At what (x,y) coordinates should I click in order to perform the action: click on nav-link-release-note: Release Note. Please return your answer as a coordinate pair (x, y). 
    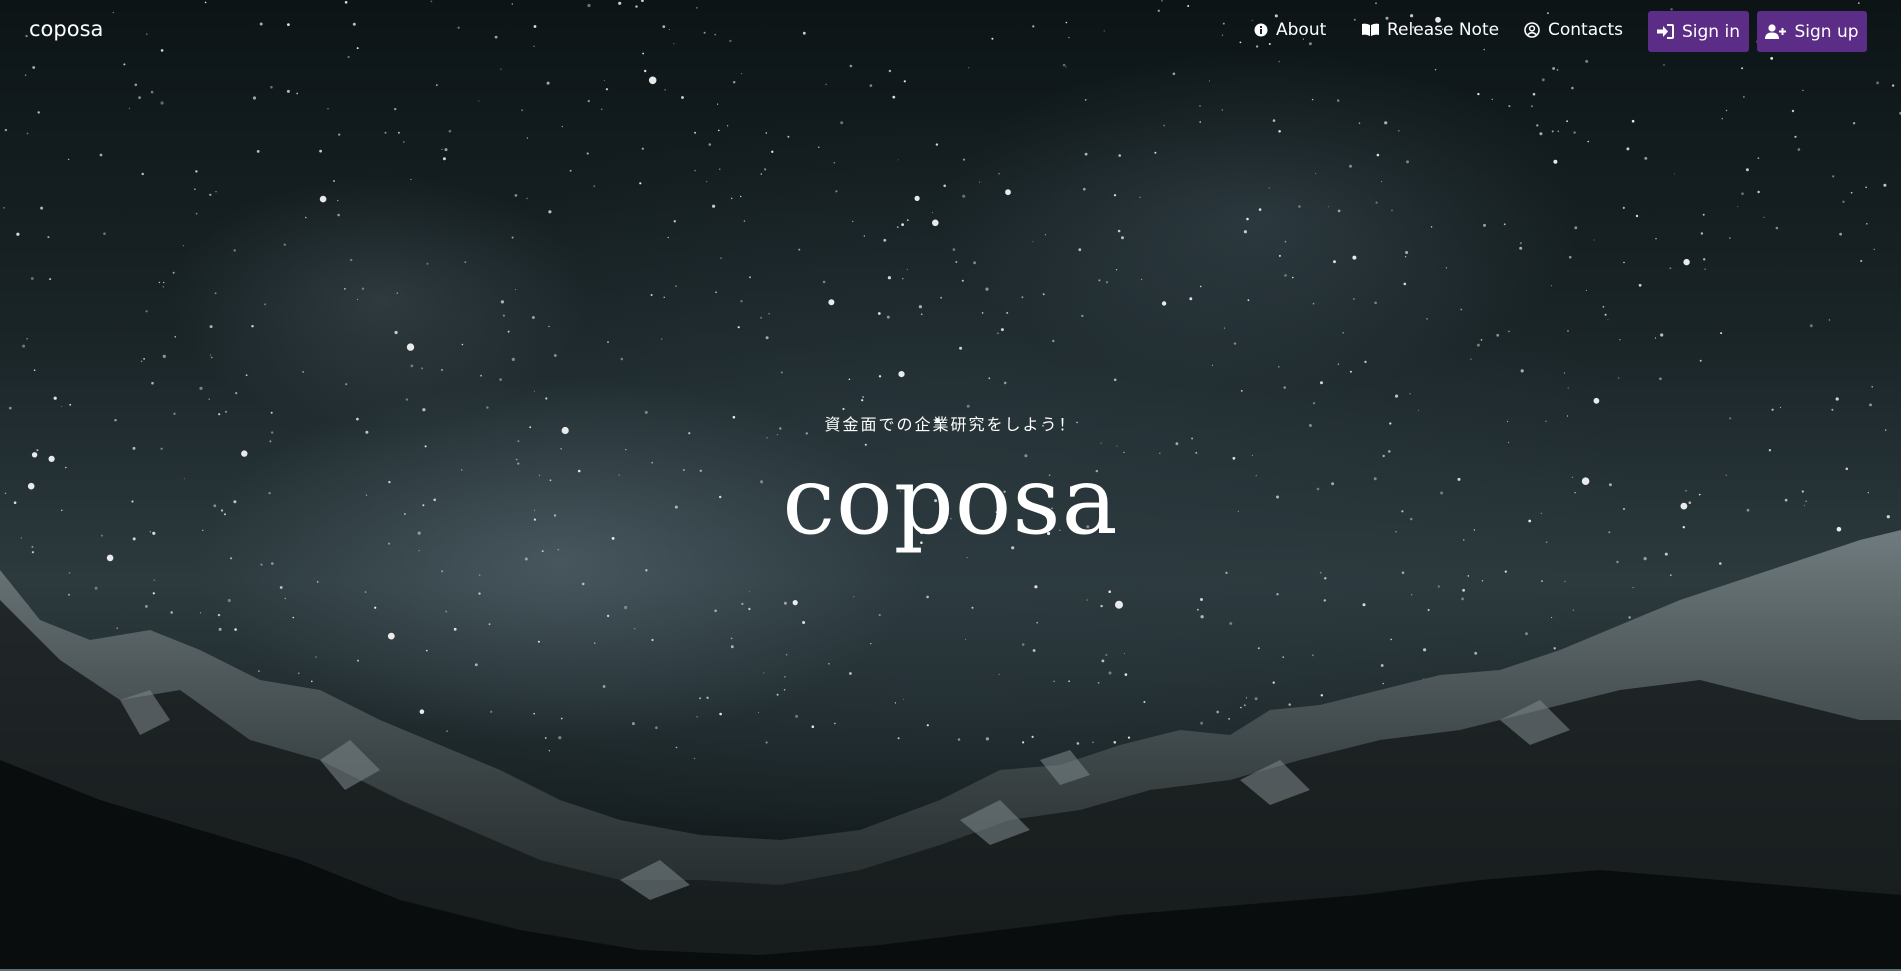
    Looking at the image, I should click on (1430, 30).